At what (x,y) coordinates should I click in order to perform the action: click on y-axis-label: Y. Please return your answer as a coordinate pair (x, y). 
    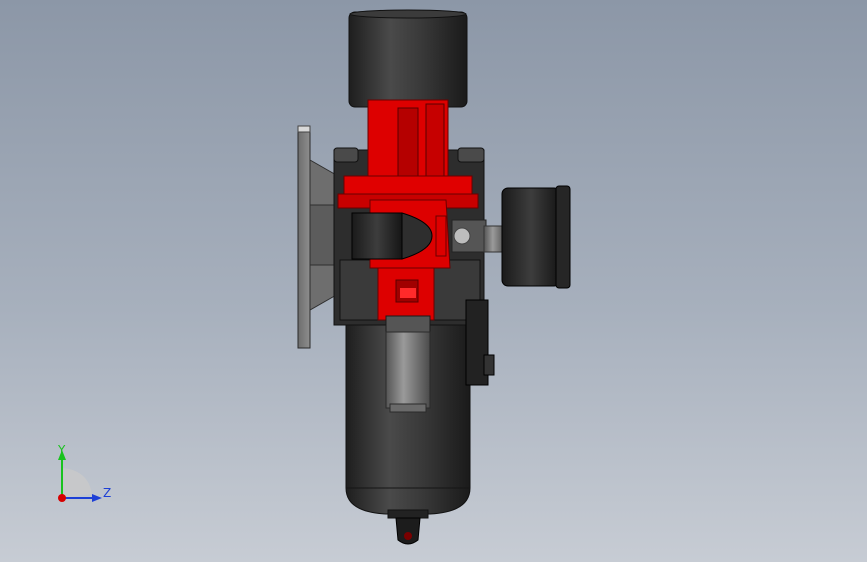
    Looking at the image, I should click on (61, 450).